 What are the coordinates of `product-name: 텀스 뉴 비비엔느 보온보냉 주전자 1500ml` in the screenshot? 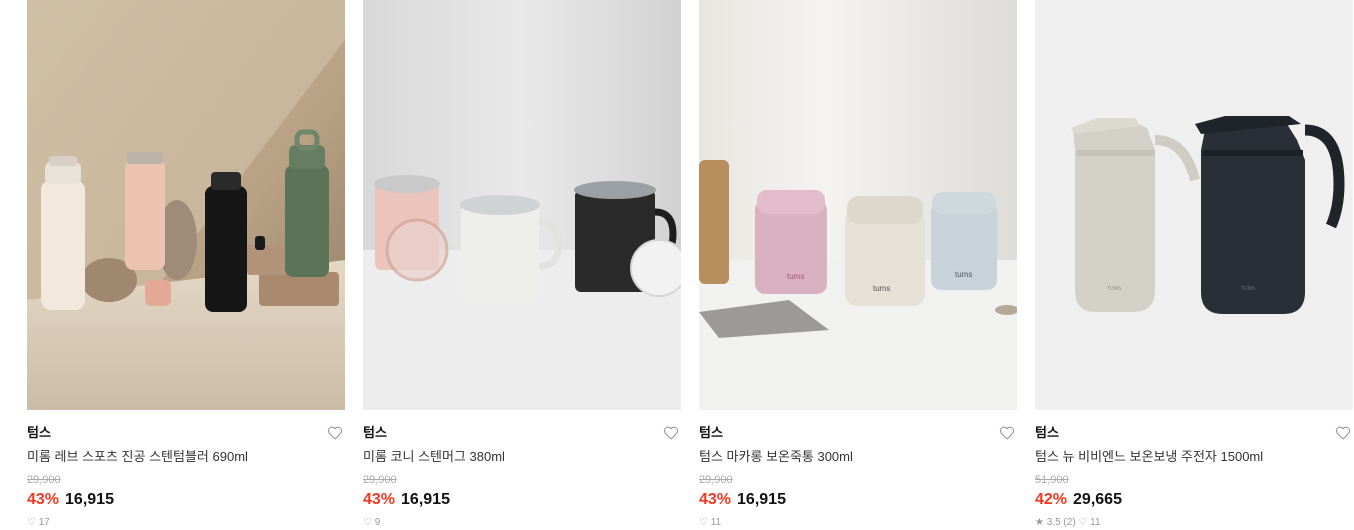 It's located at (1194, 457).